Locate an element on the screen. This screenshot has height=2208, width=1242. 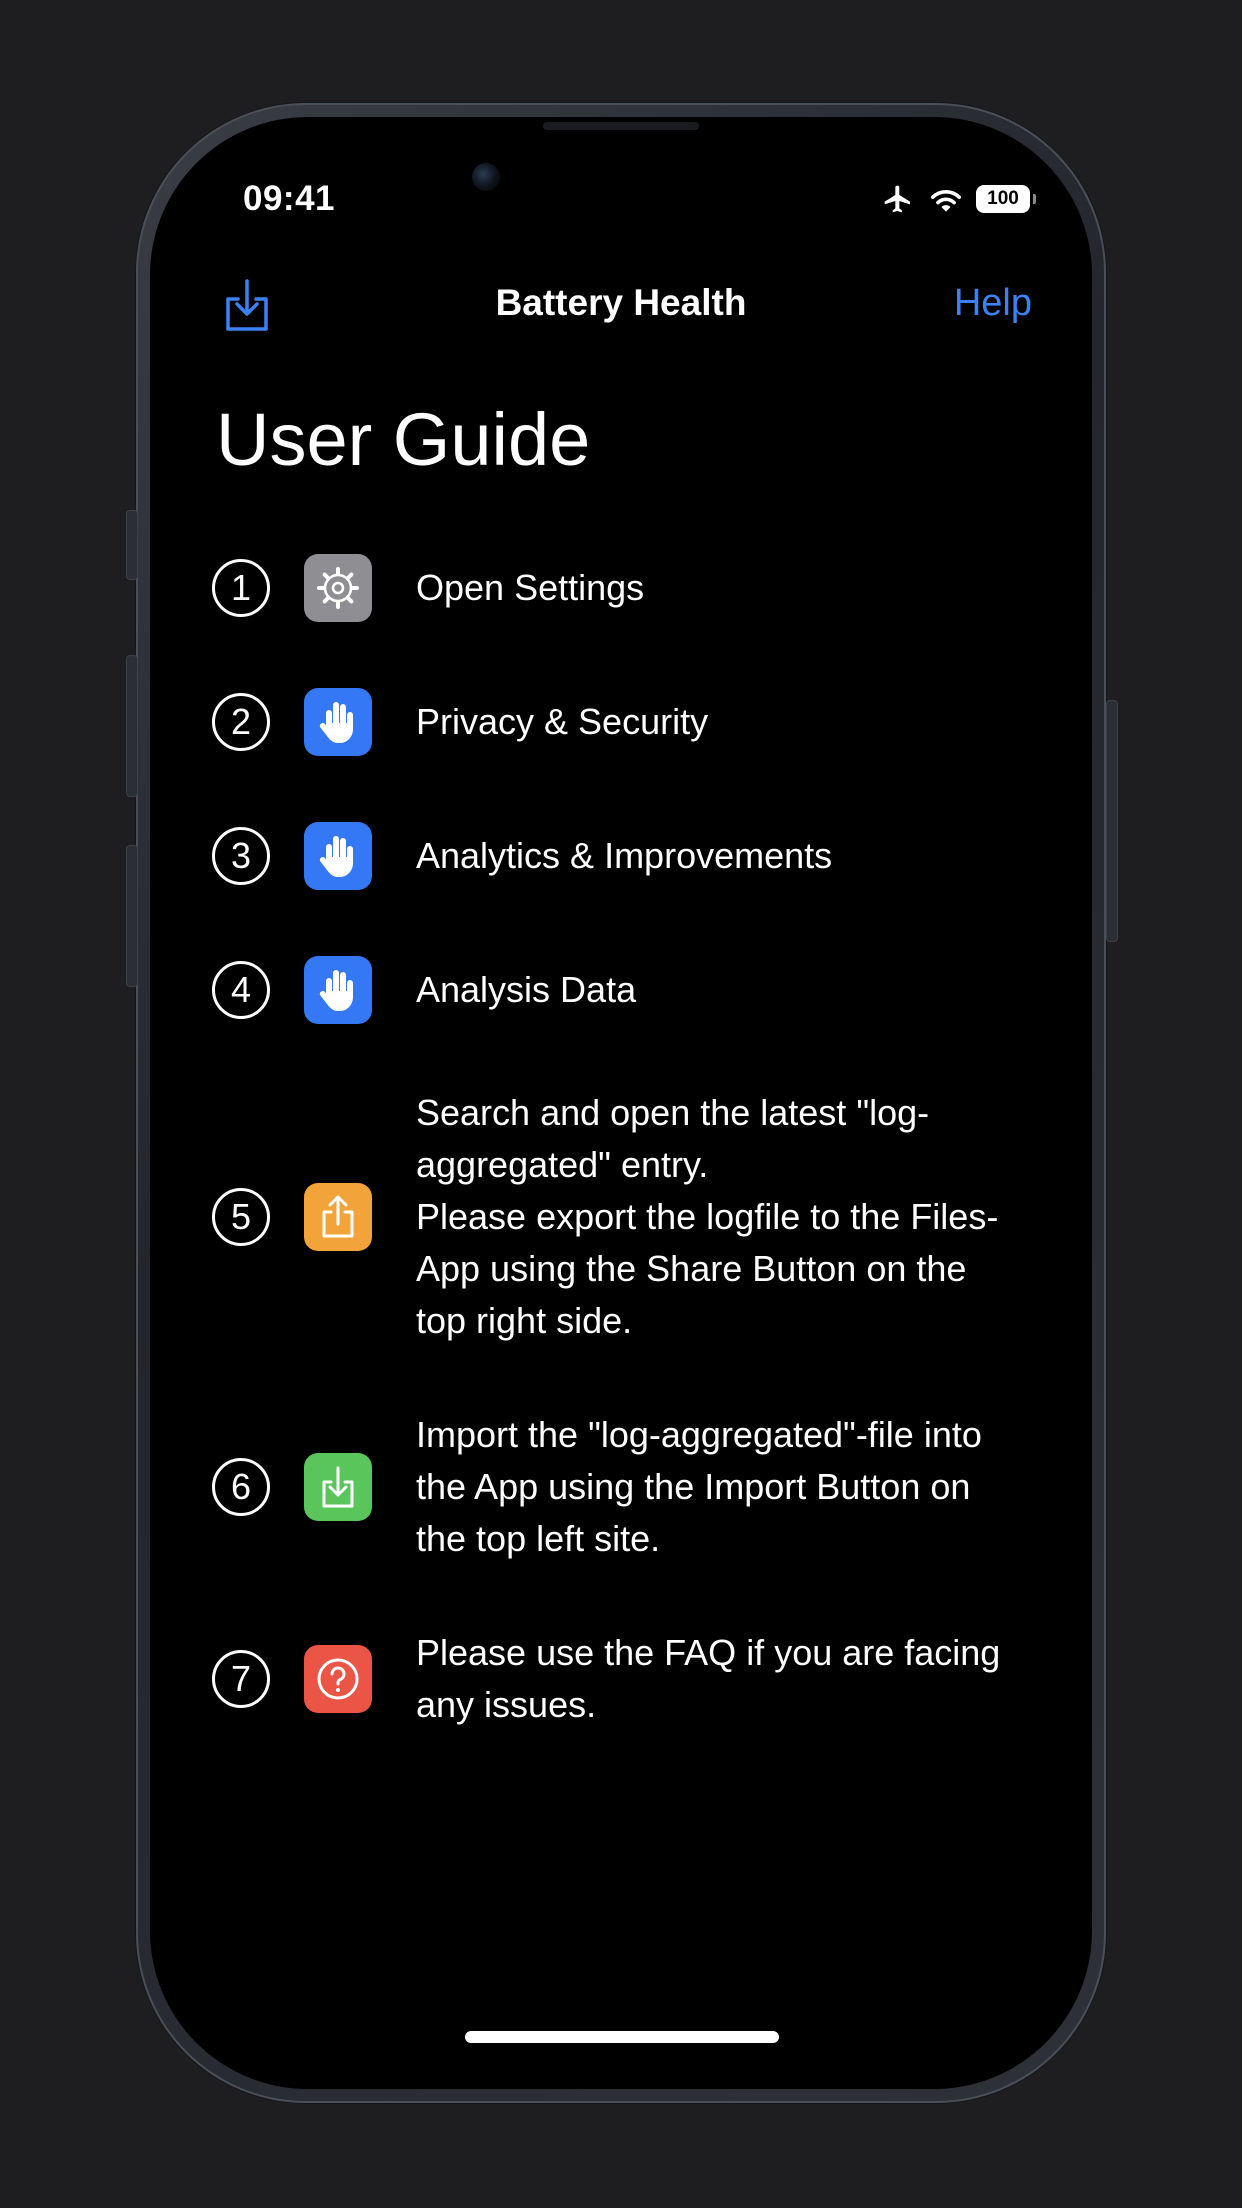
share-icon is located at coordinates (338, 1216).